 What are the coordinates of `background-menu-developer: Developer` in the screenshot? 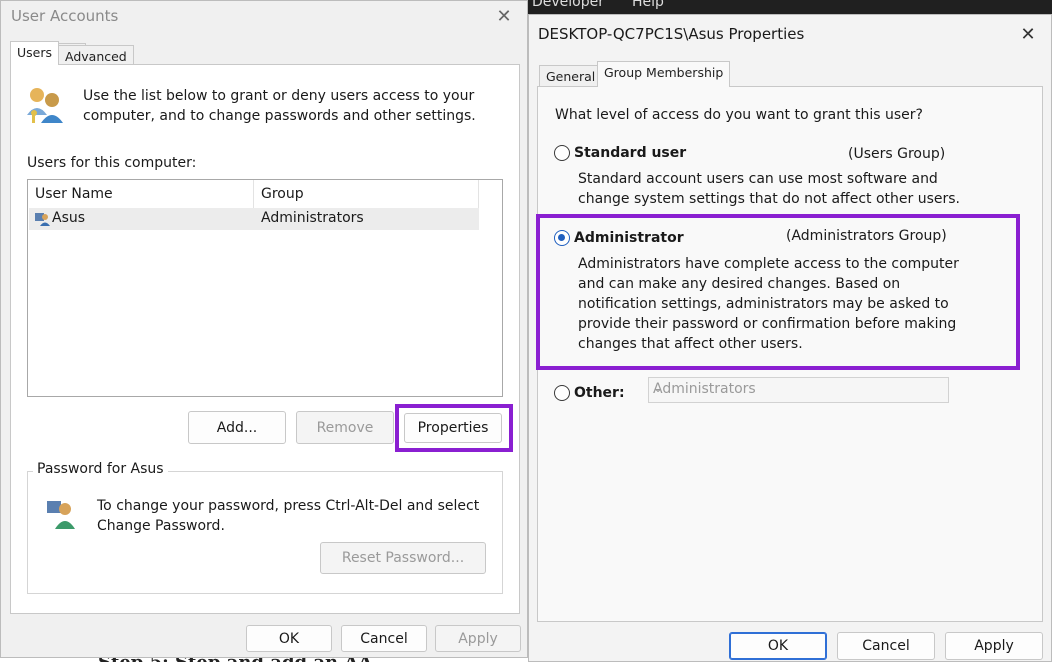 It's located at (568, 5).